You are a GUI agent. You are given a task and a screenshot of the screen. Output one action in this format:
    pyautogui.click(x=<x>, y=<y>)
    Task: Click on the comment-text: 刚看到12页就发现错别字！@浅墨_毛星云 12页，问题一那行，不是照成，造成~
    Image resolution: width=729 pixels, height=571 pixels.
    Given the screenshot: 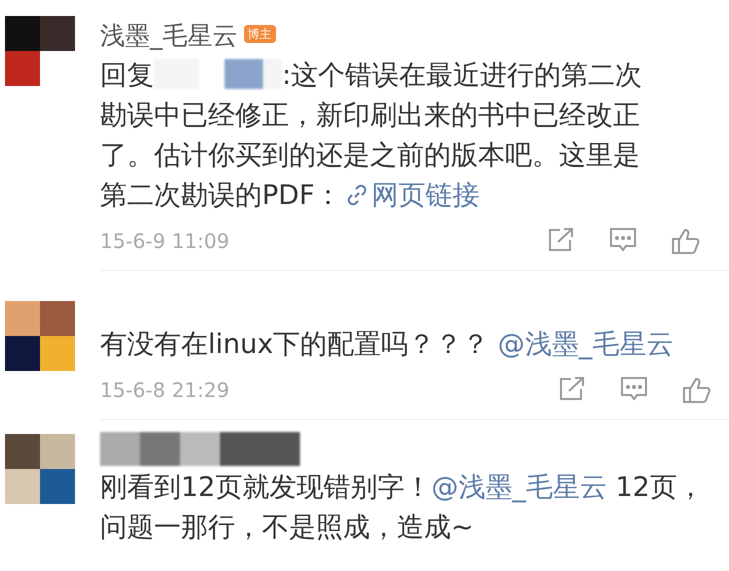 What is the action you would take?
    pyautogui.click(x=402, y=508)
    